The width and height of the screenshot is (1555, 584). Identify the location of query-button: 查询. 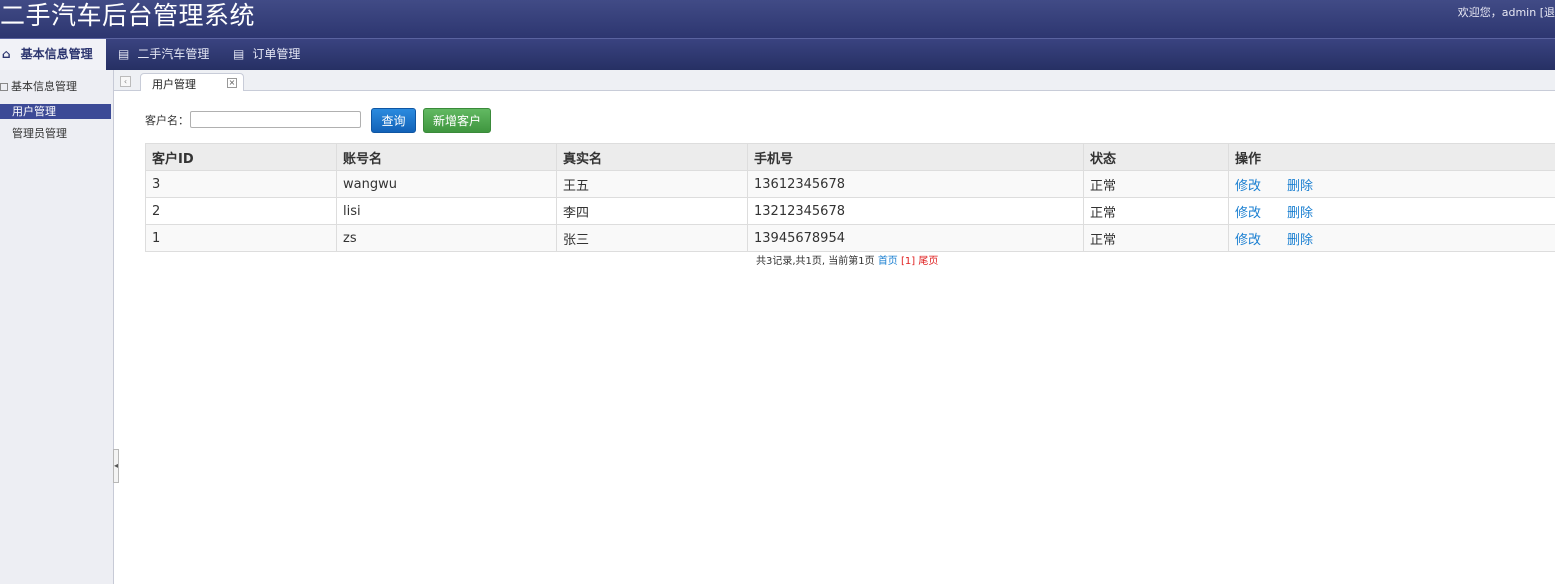
(393, 120).